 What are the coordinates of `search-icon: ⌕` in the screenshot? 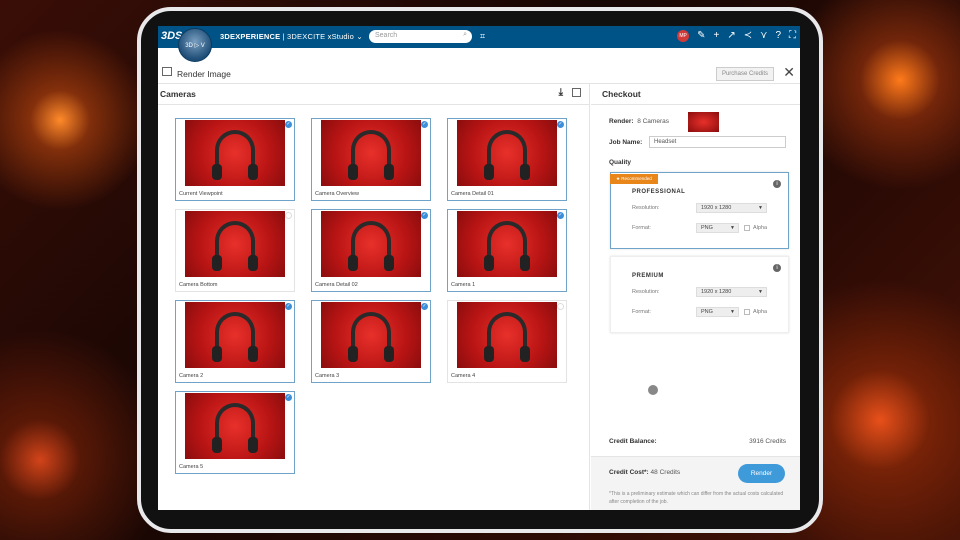 It's located at (465, 35).